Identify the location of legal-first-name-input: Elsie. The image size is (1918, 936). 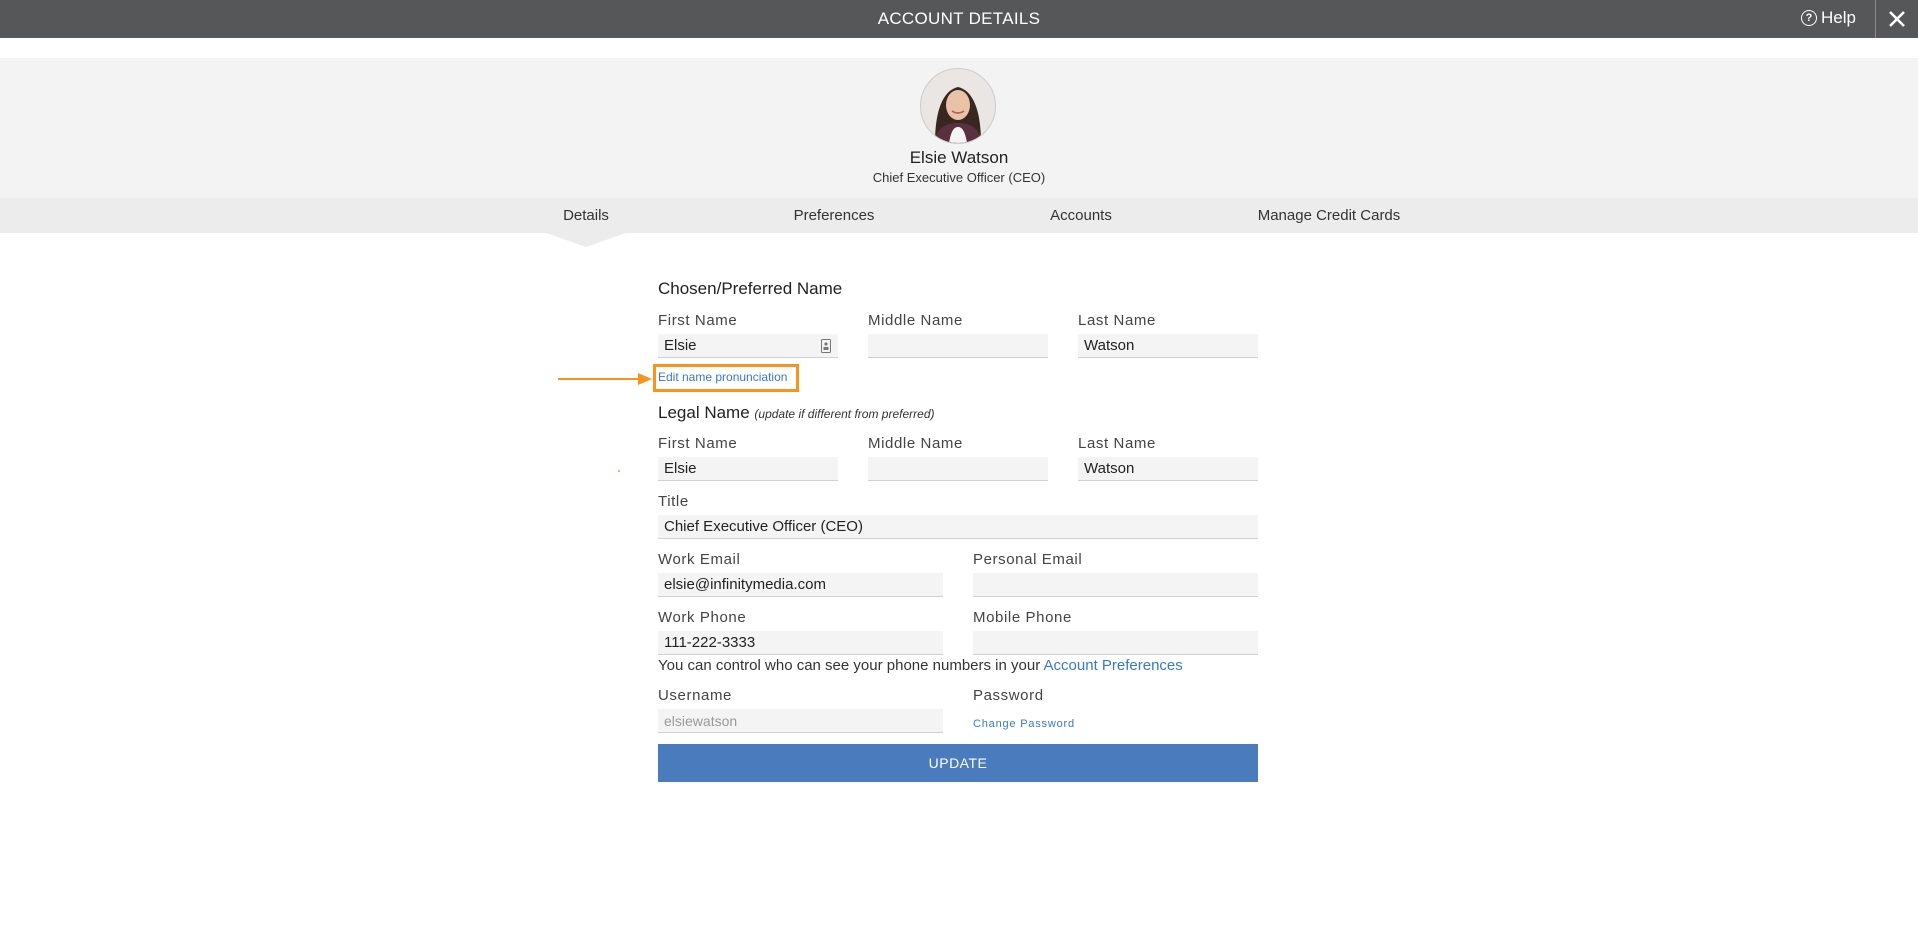
(748, 469).